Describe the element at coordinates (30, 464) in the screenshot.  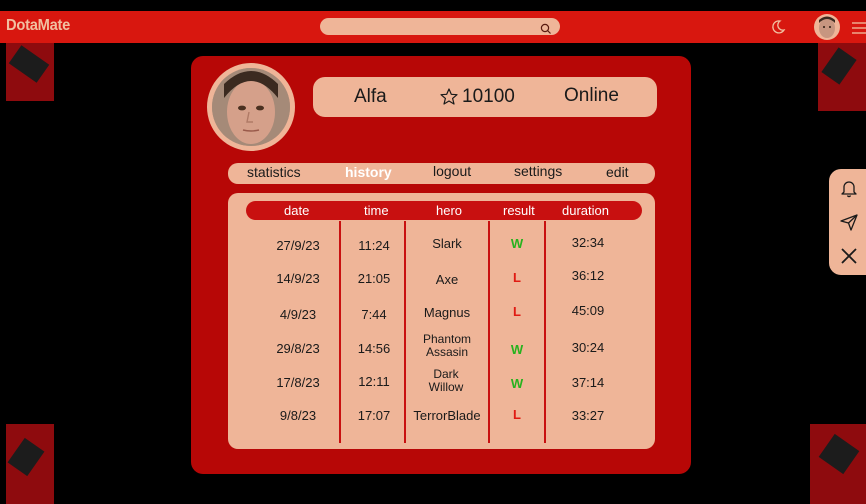
I see `decor-bottom-left` at that location.